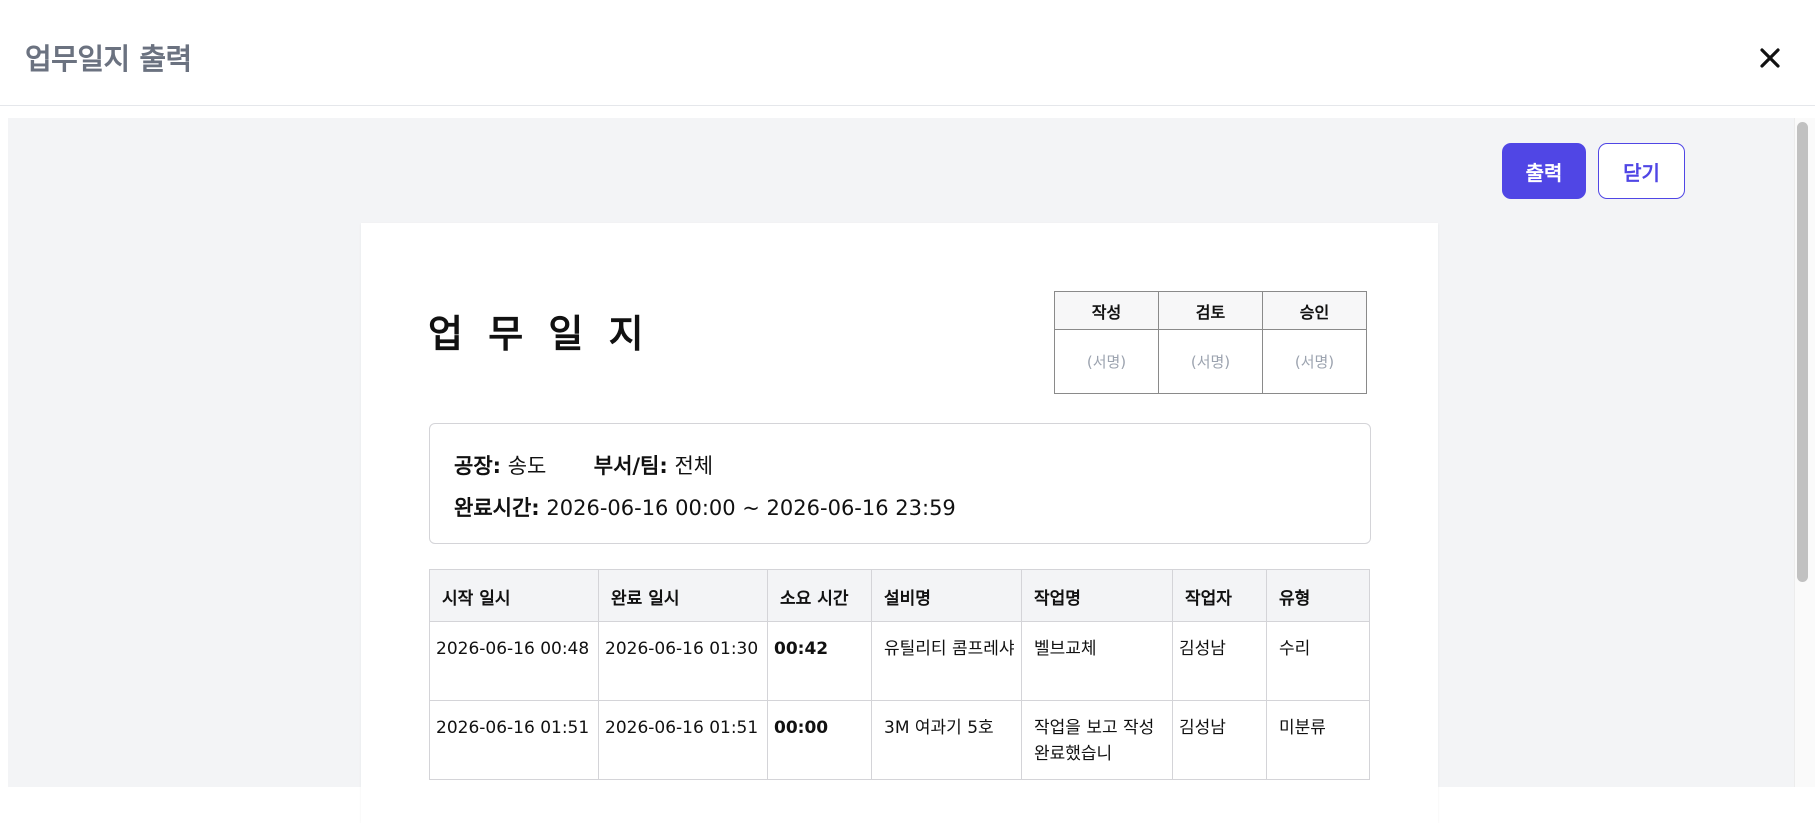 The image size is (1815, 823). I want to click on cell-type: 미분류, so click(1318, 740).